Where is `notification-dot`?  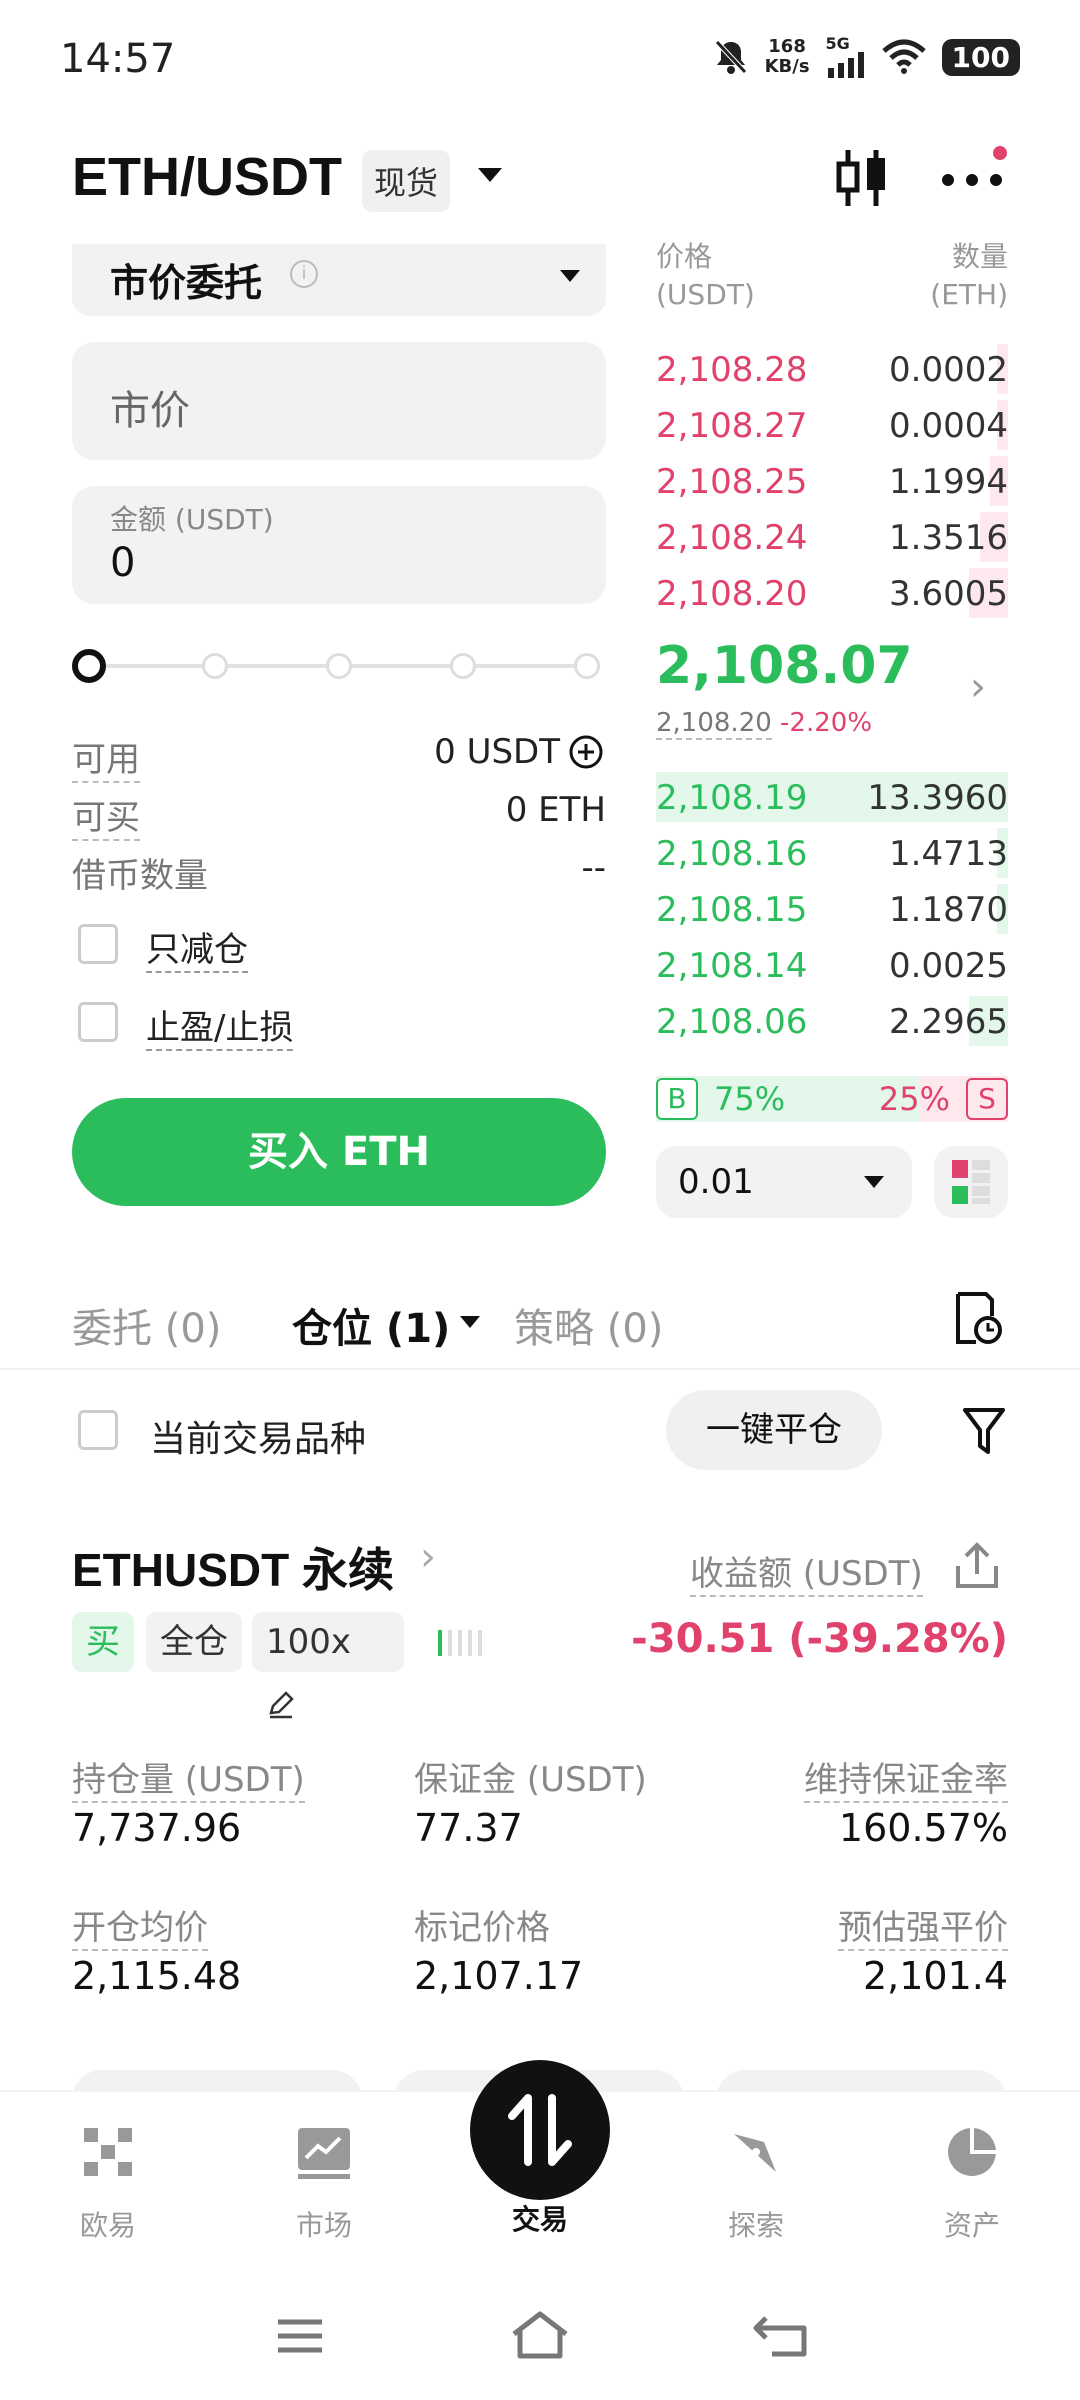 notification-dot is located at coordinates (1000, 153).